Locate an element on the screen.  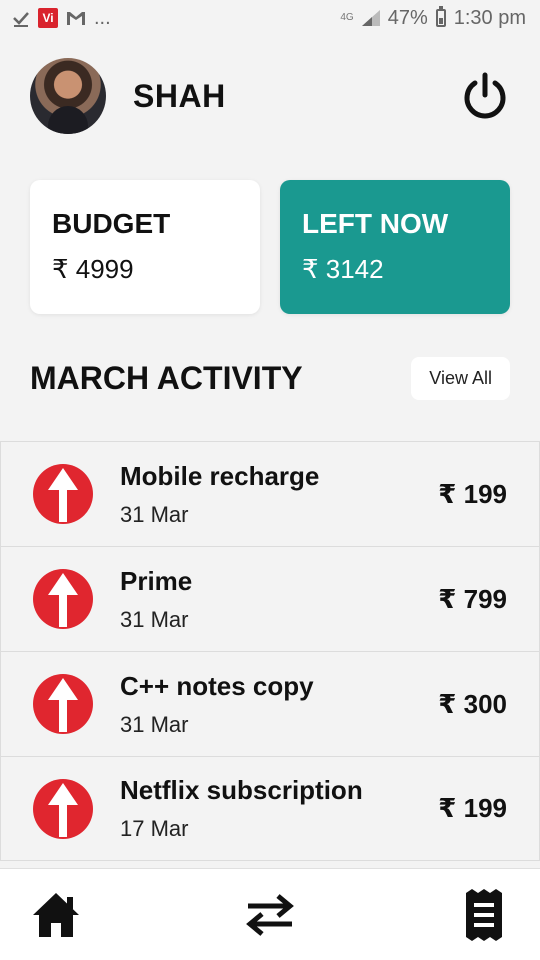
home-icon is located at coordinates (56, 914).